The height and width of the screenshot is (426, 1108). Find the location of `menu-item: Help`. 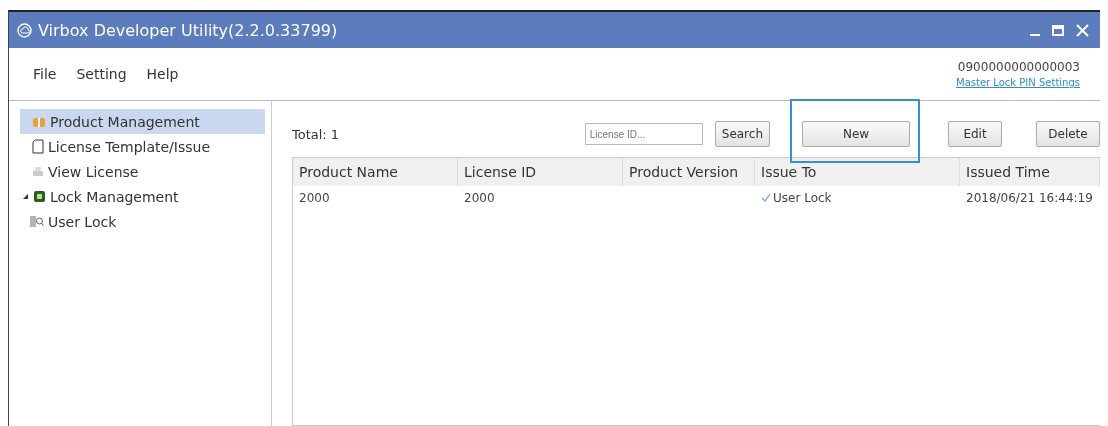

menu-item: Help is located at coordinates (162, 74).